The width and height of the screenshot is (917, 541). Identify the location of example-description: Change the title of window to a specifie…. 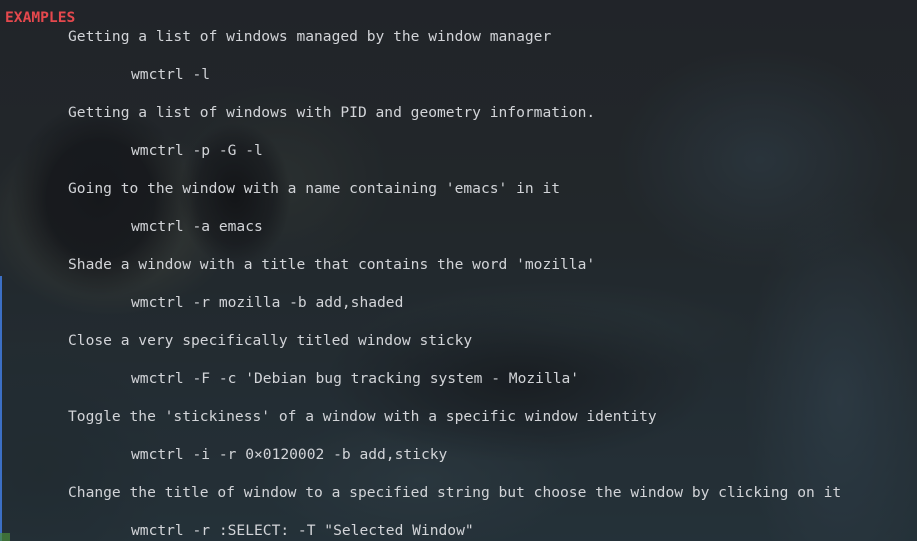
(455, 492).